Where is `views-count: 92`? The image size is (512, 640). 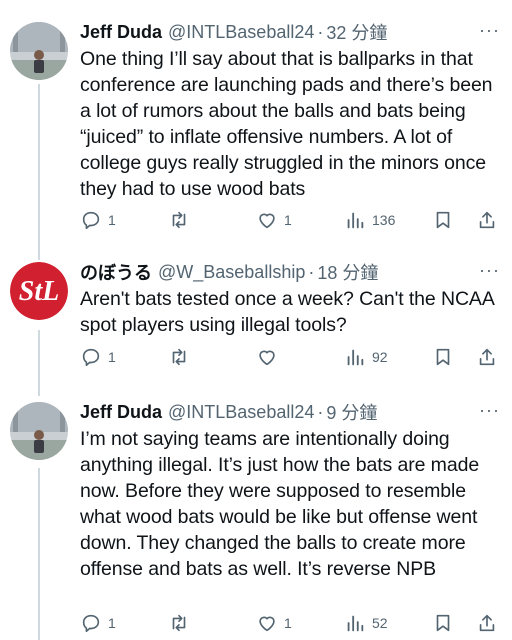 views-count: 92 is located at coordinates (380, 357).